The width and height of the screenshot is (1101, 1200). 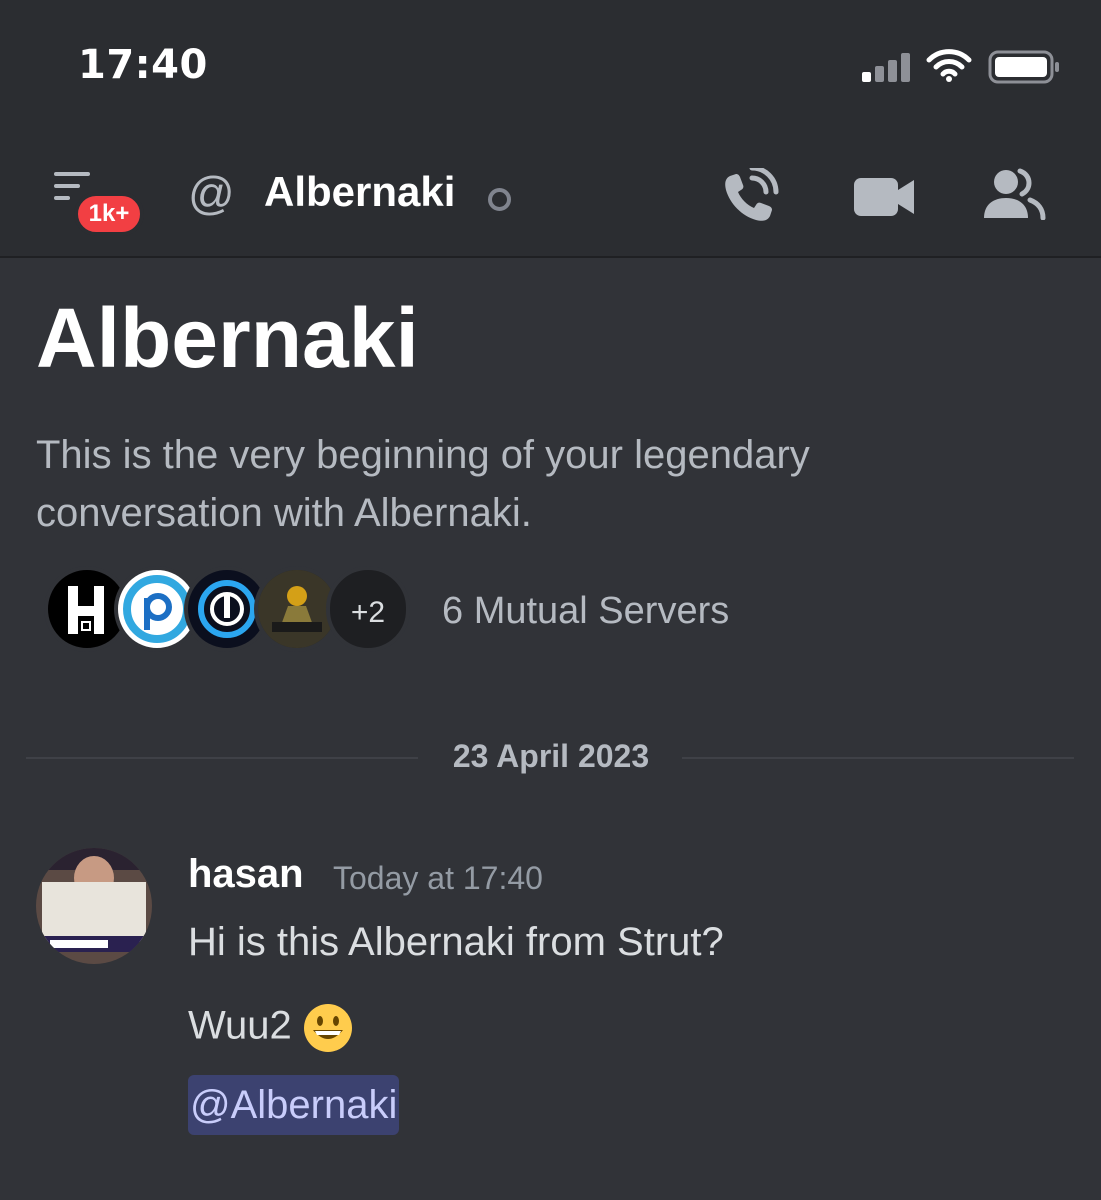 I want to click on battery-icon, so click(x=1023, y=67).